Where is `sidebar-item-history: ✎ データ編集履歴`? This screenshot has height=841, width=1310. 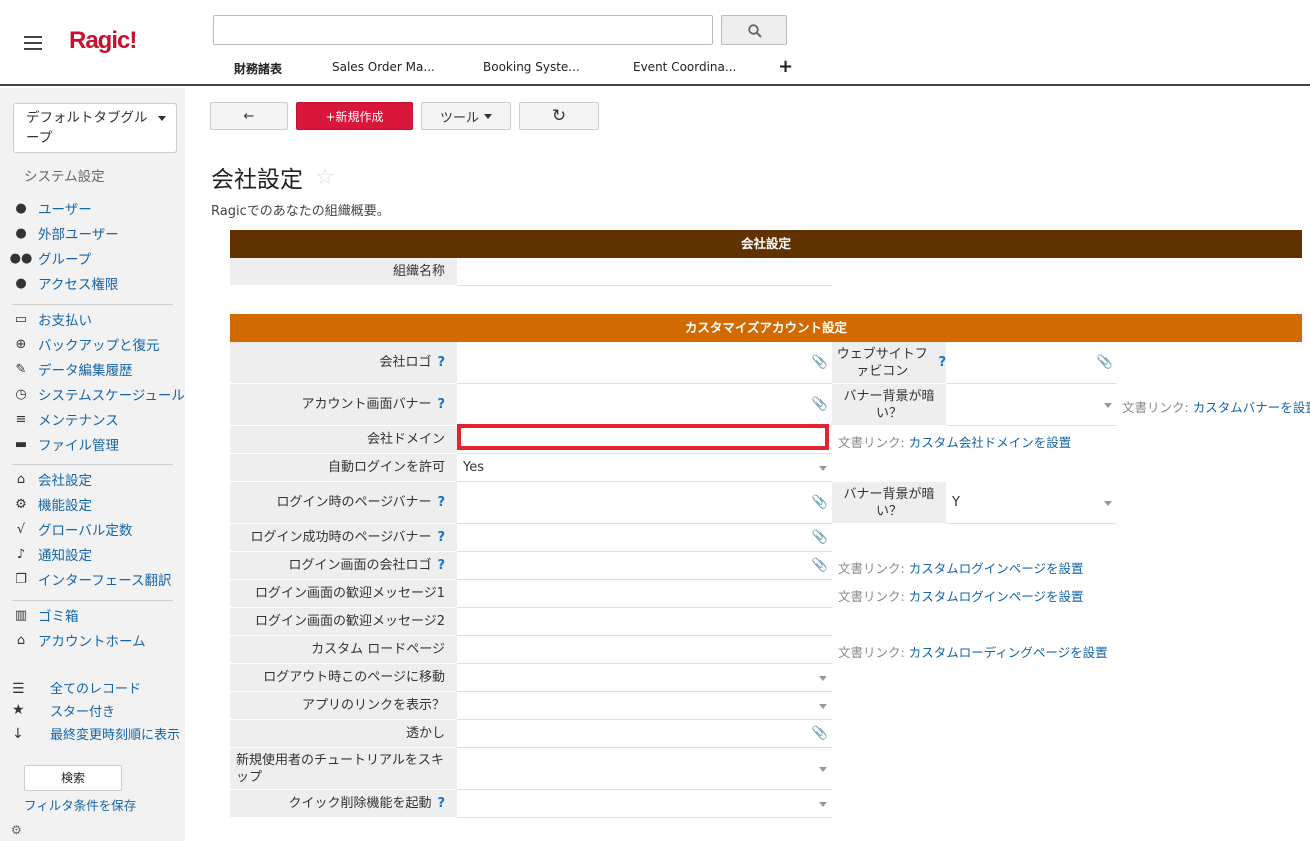 sidebar-item-history: ✎ データ編集履歴 is located at coordinates (72, 369).